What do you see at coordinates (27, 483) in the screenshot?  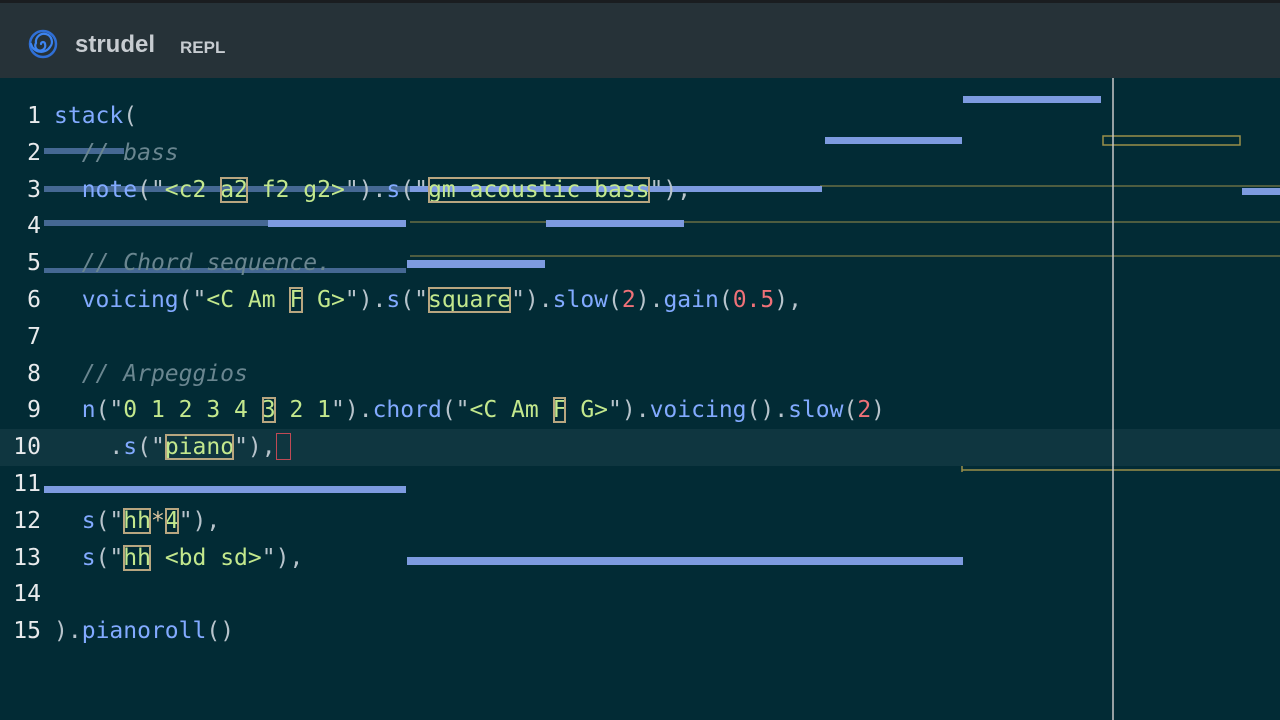 I see `line-number: 11` at bounding box center [27, 483].